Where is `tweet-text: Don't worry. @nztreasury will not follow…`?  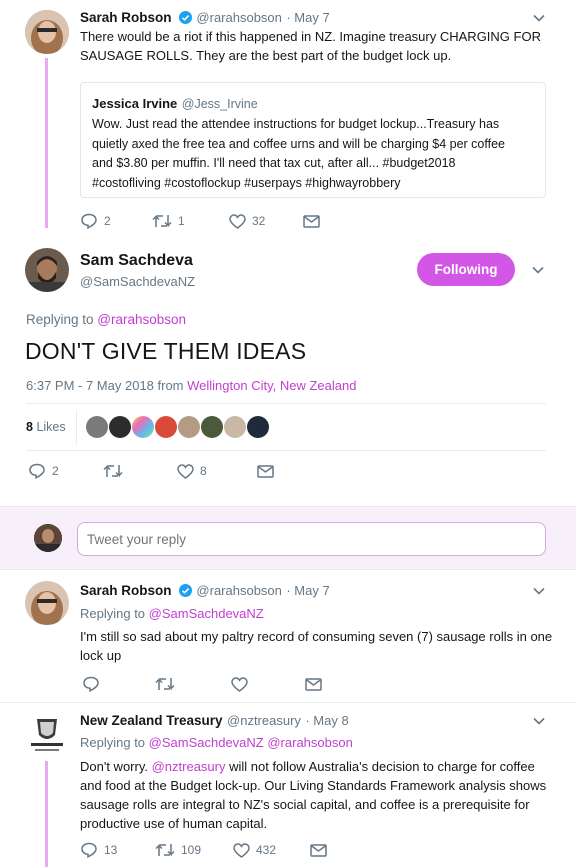 tweet-text: Don't worry. @nztreasury will not follow… is located at coordinates (313, 766).